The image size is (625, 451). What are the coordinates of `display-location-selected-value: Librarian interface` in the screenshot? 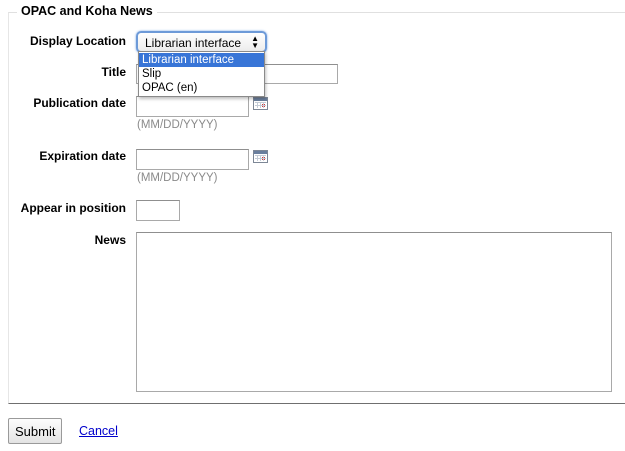 It's located at (193, 43).